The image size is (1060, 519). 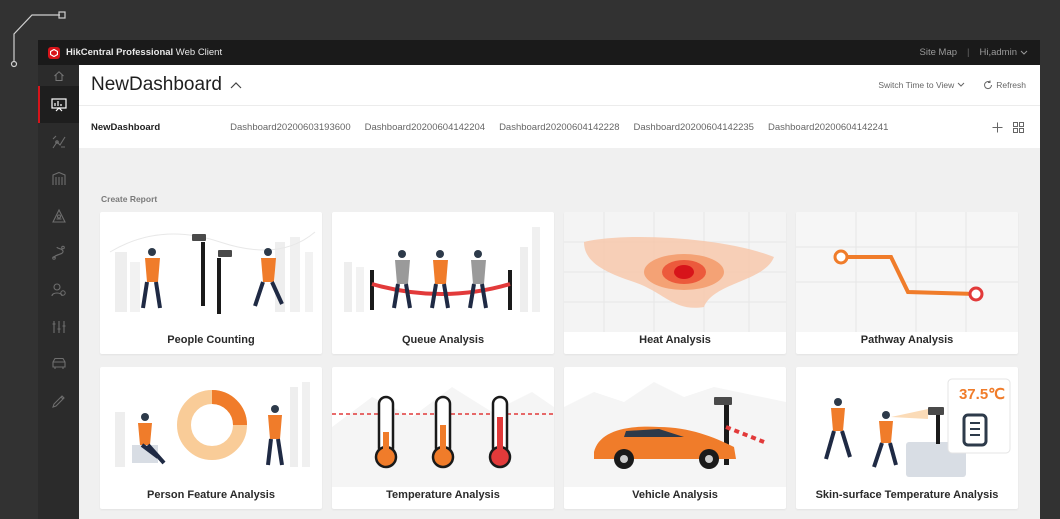 I want to click on grid-icon, so click(x=1018, y=127).